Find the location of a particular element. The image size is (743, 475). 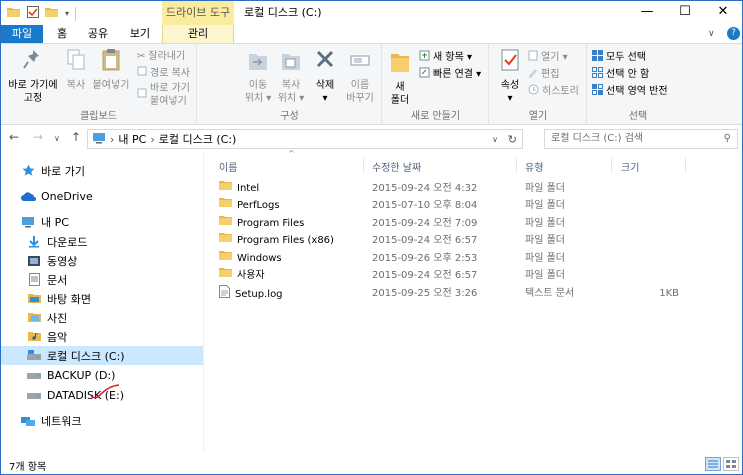

cloud-icon is located at coordinates (28, 197).